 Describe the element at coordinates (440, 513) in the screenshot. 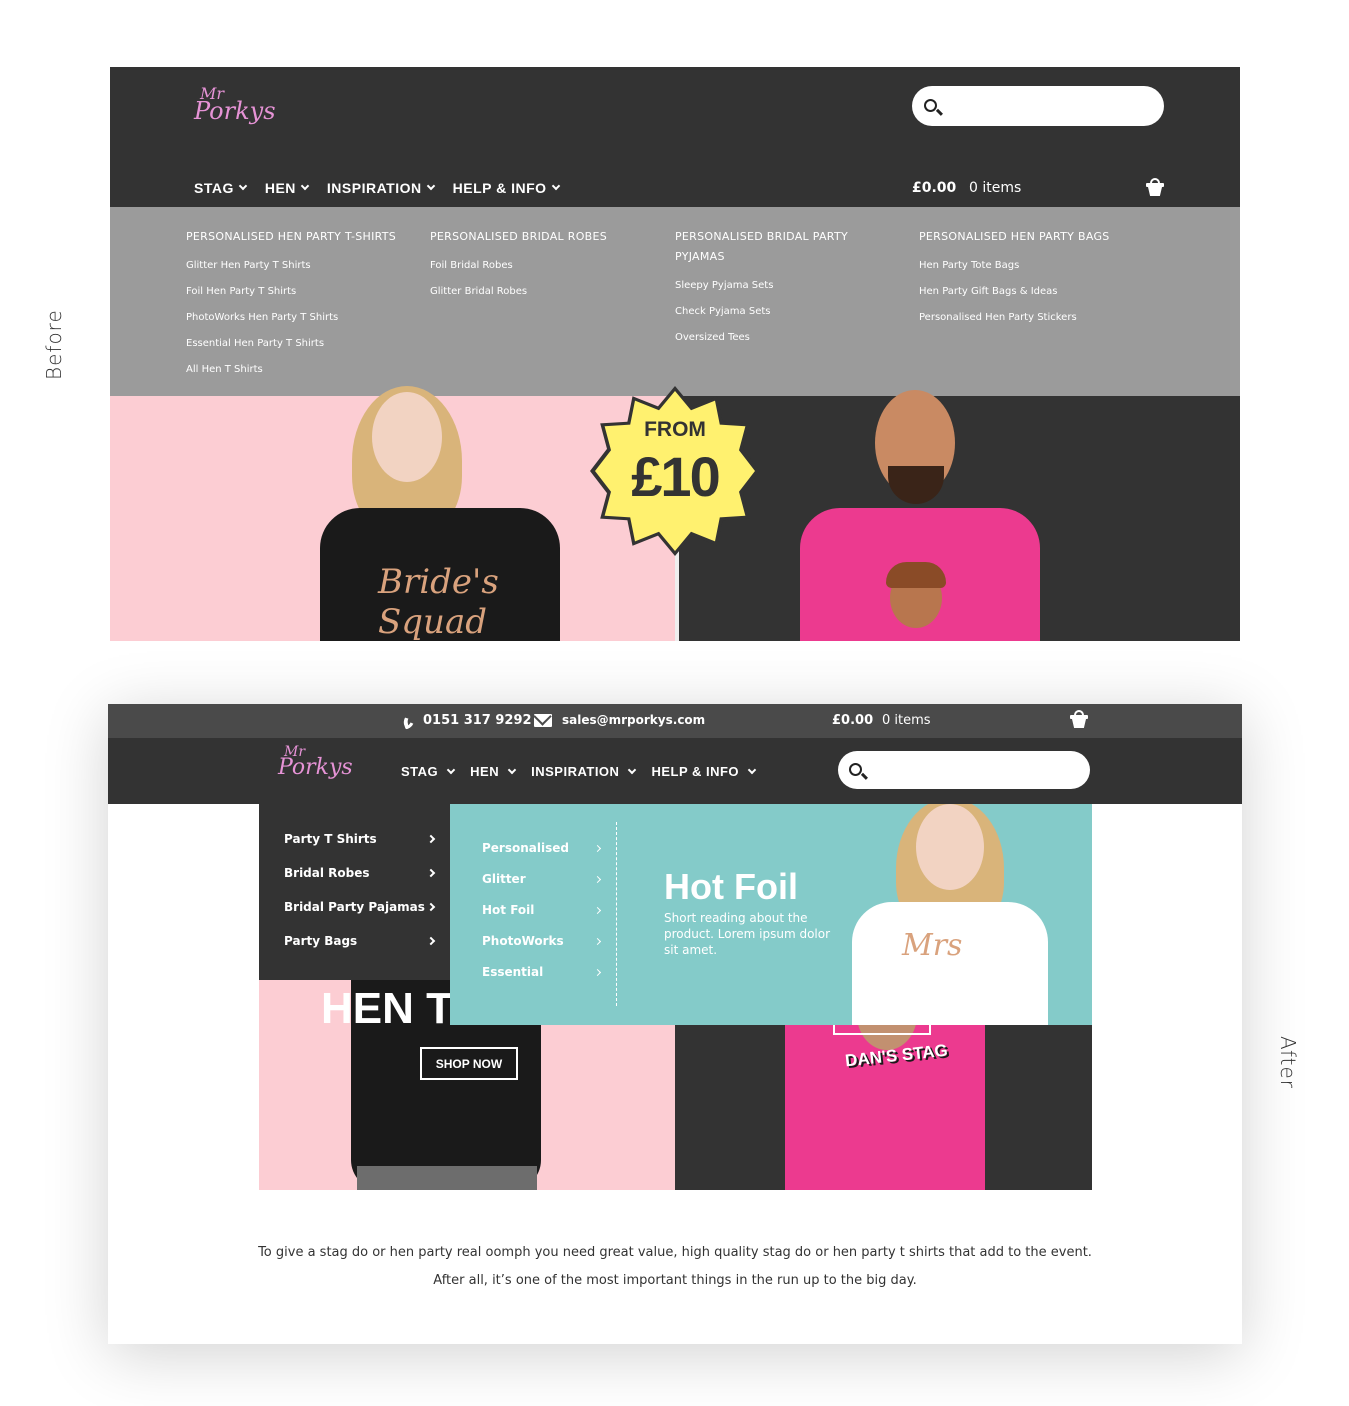

I see `woman-photo: Bride's Squad` at that location.